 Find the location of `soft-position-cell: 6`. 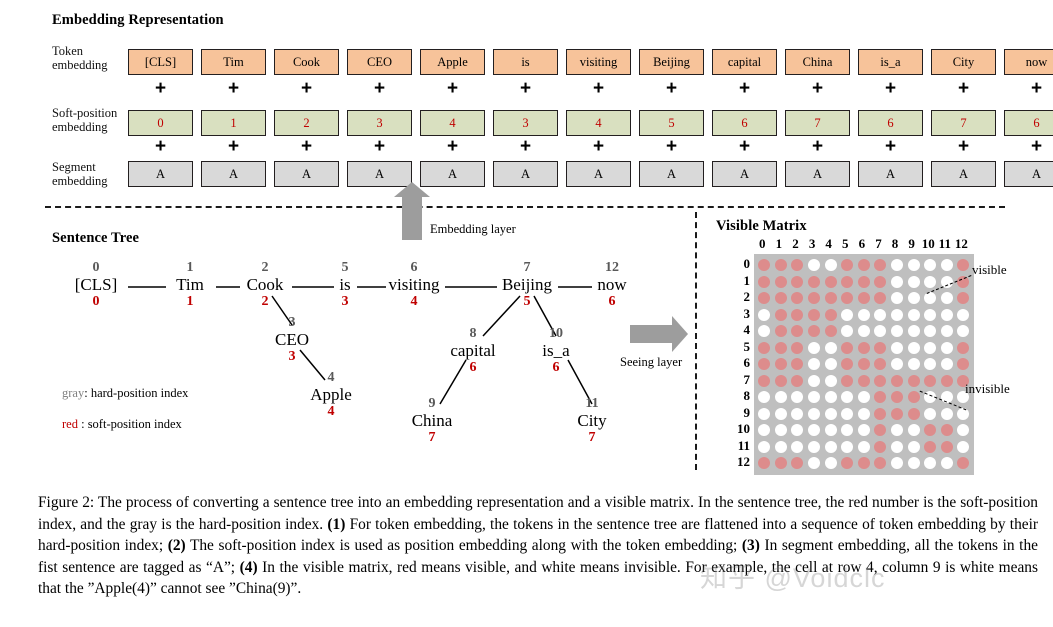

soft-position-cell: 6 is located at coordinates (1028, 123).